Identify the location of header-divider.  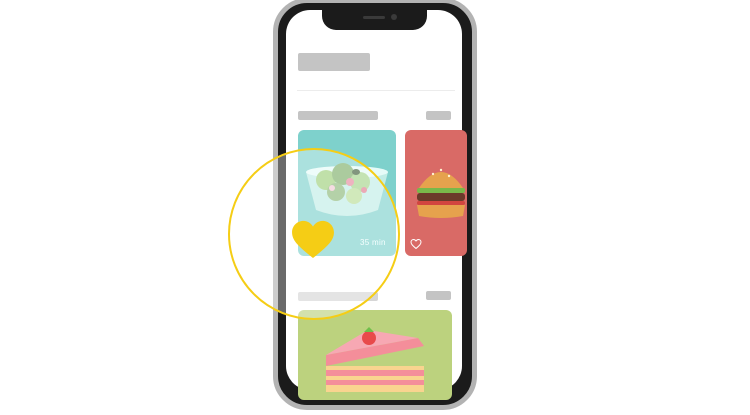
(376, 90).